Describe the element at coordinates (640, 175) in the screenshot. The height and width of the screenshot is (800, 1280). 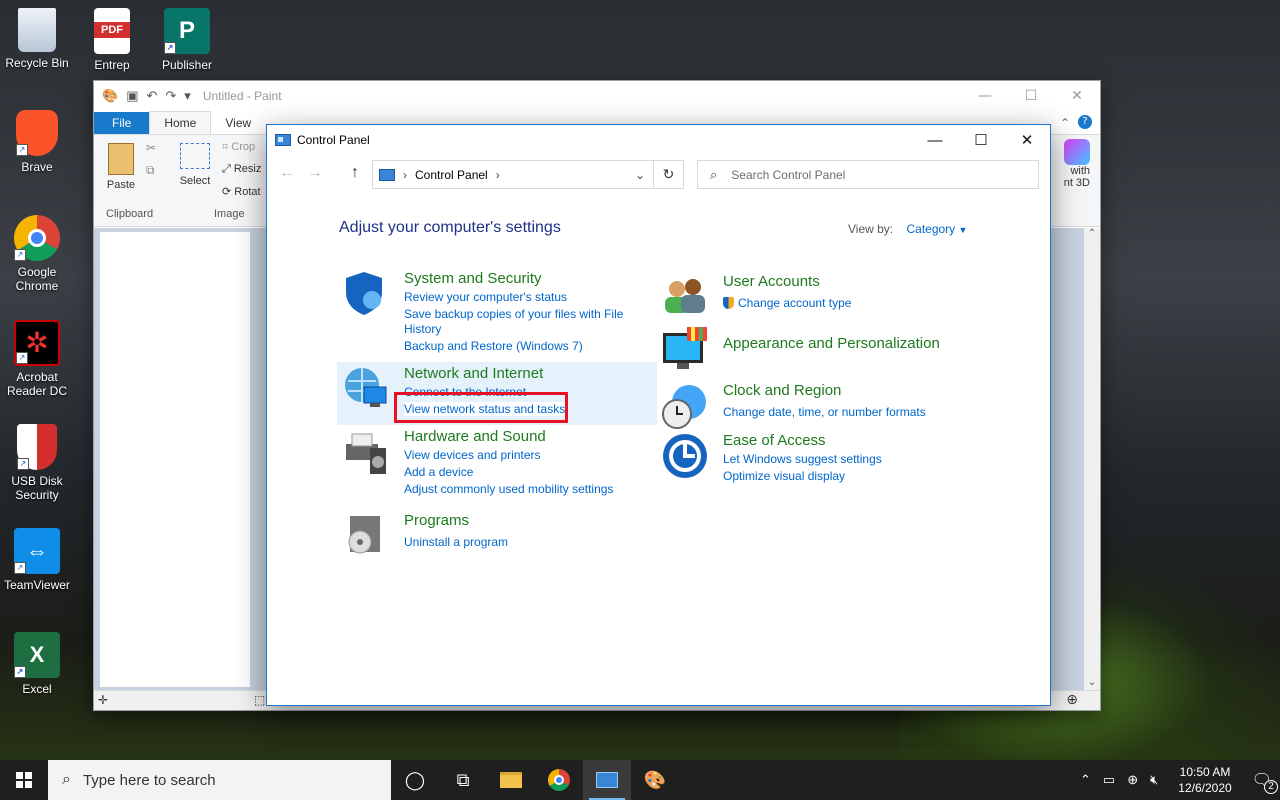
I see `address-dropdown-icon: ⌄` at that location.